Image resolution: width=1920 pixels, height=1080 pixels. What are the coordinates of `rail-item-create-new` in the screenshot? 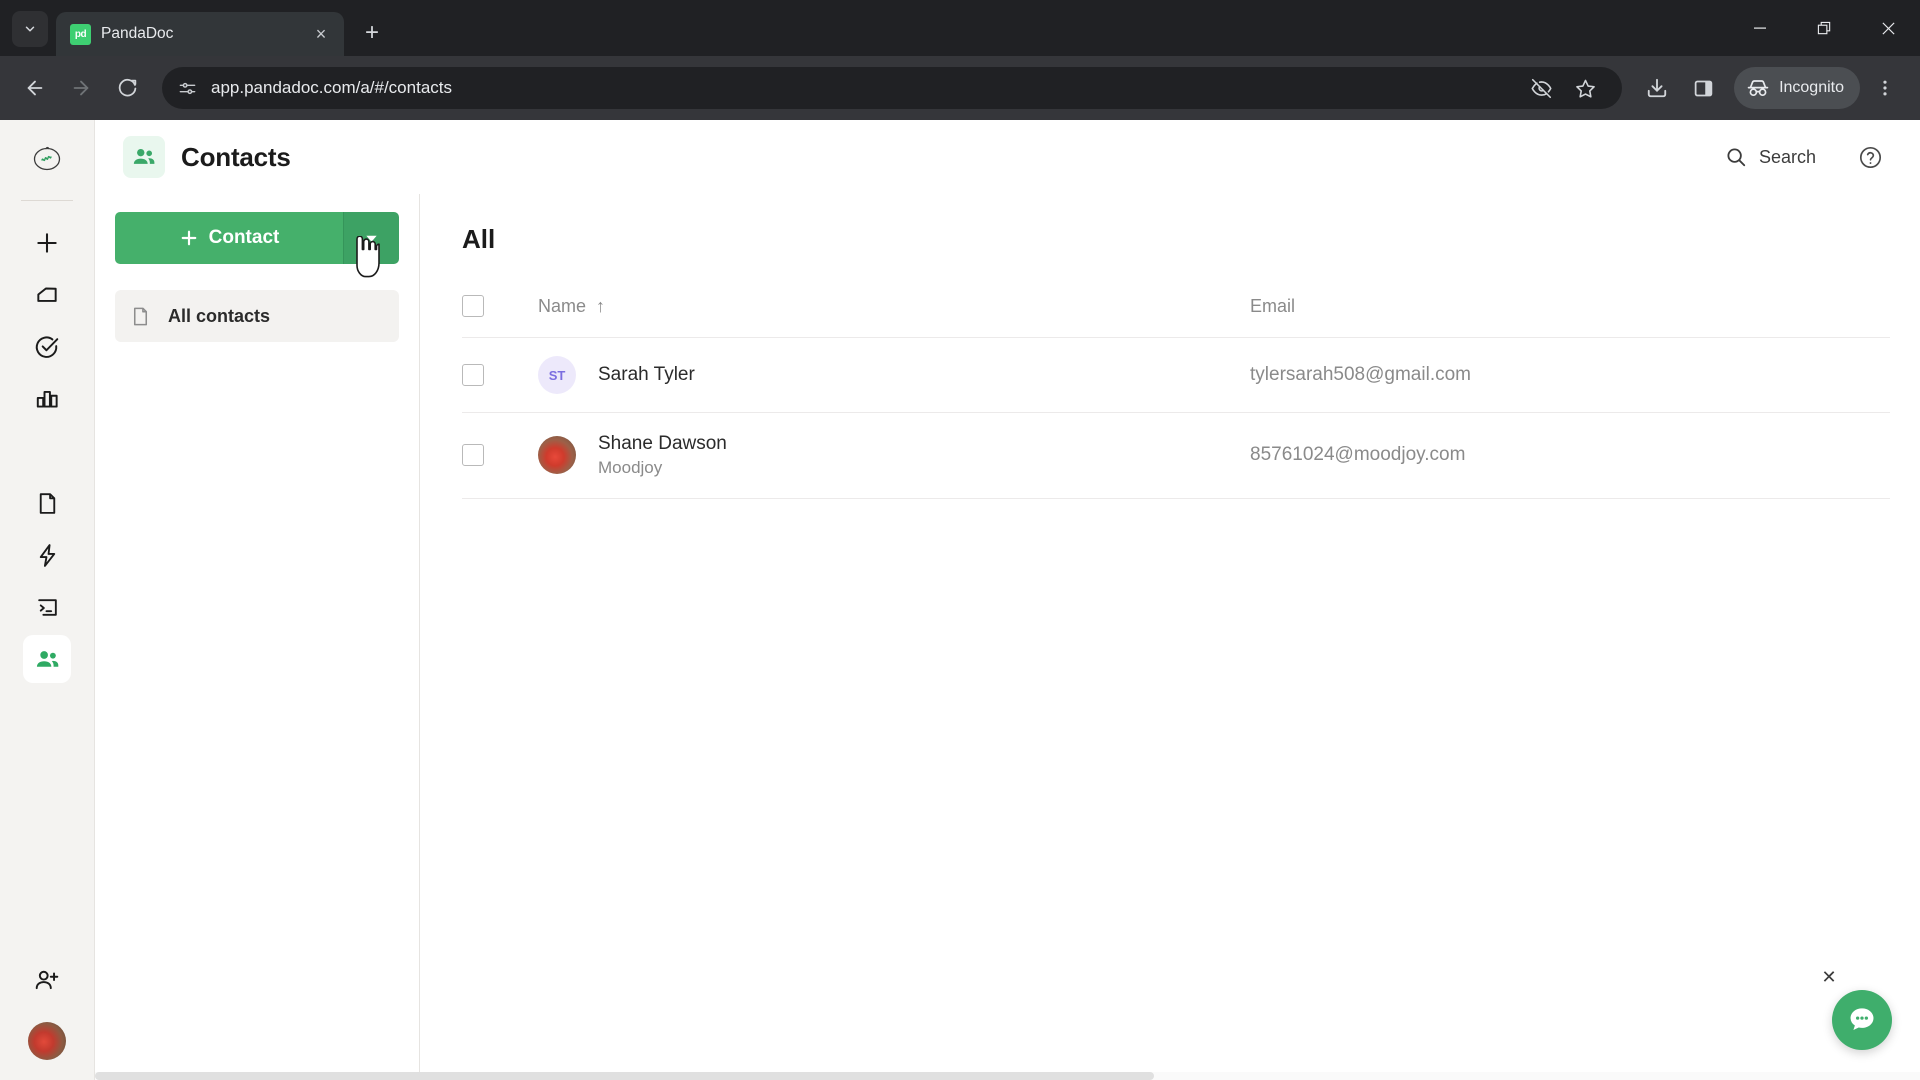 It's located at (47, 243).